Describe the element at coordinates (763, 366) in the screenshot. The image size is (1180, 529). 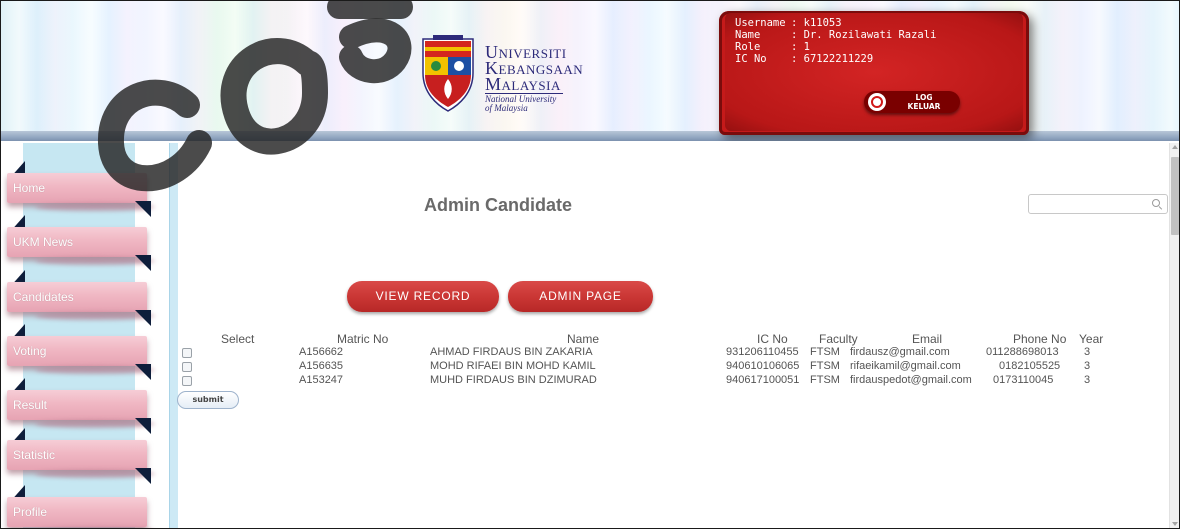
I see `ic-cell: 940610106065` at that location.